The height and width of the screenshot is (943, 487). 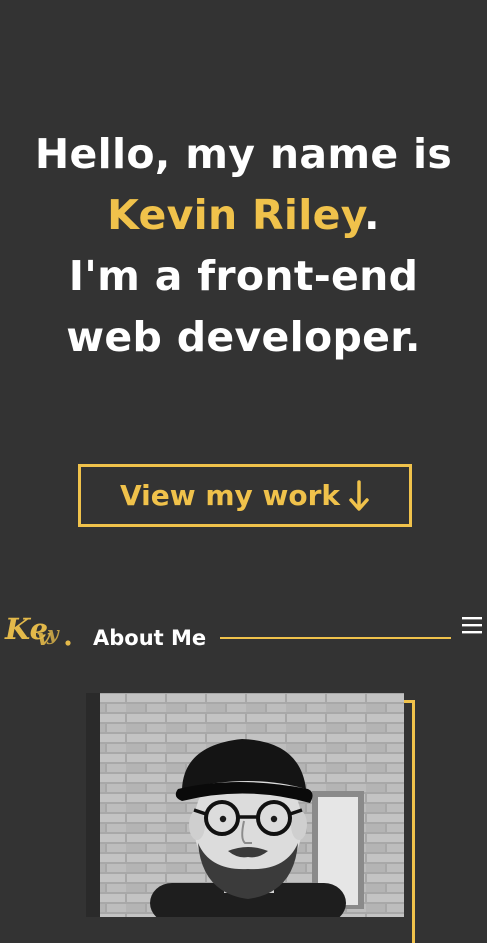 What do you see at coordinates (243, 154) in the screenshot?
I see `hero-greeting: Hello, my name is` at bounding box center [243, 154].